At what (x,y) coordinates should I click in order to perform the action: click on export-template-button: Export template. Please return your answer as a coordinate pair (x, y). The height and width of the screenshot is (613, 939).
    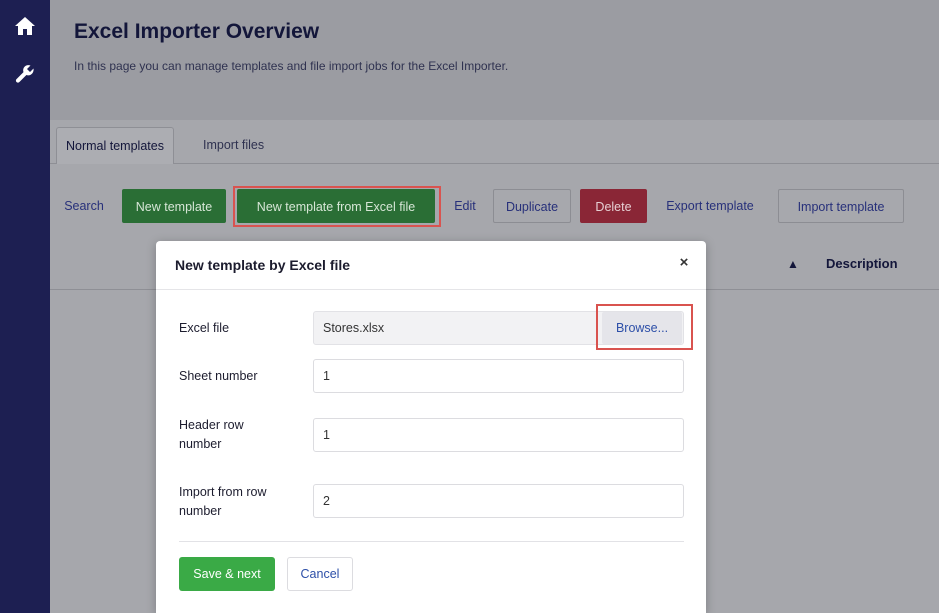
    Looking at the image, I should click on (710, 206).